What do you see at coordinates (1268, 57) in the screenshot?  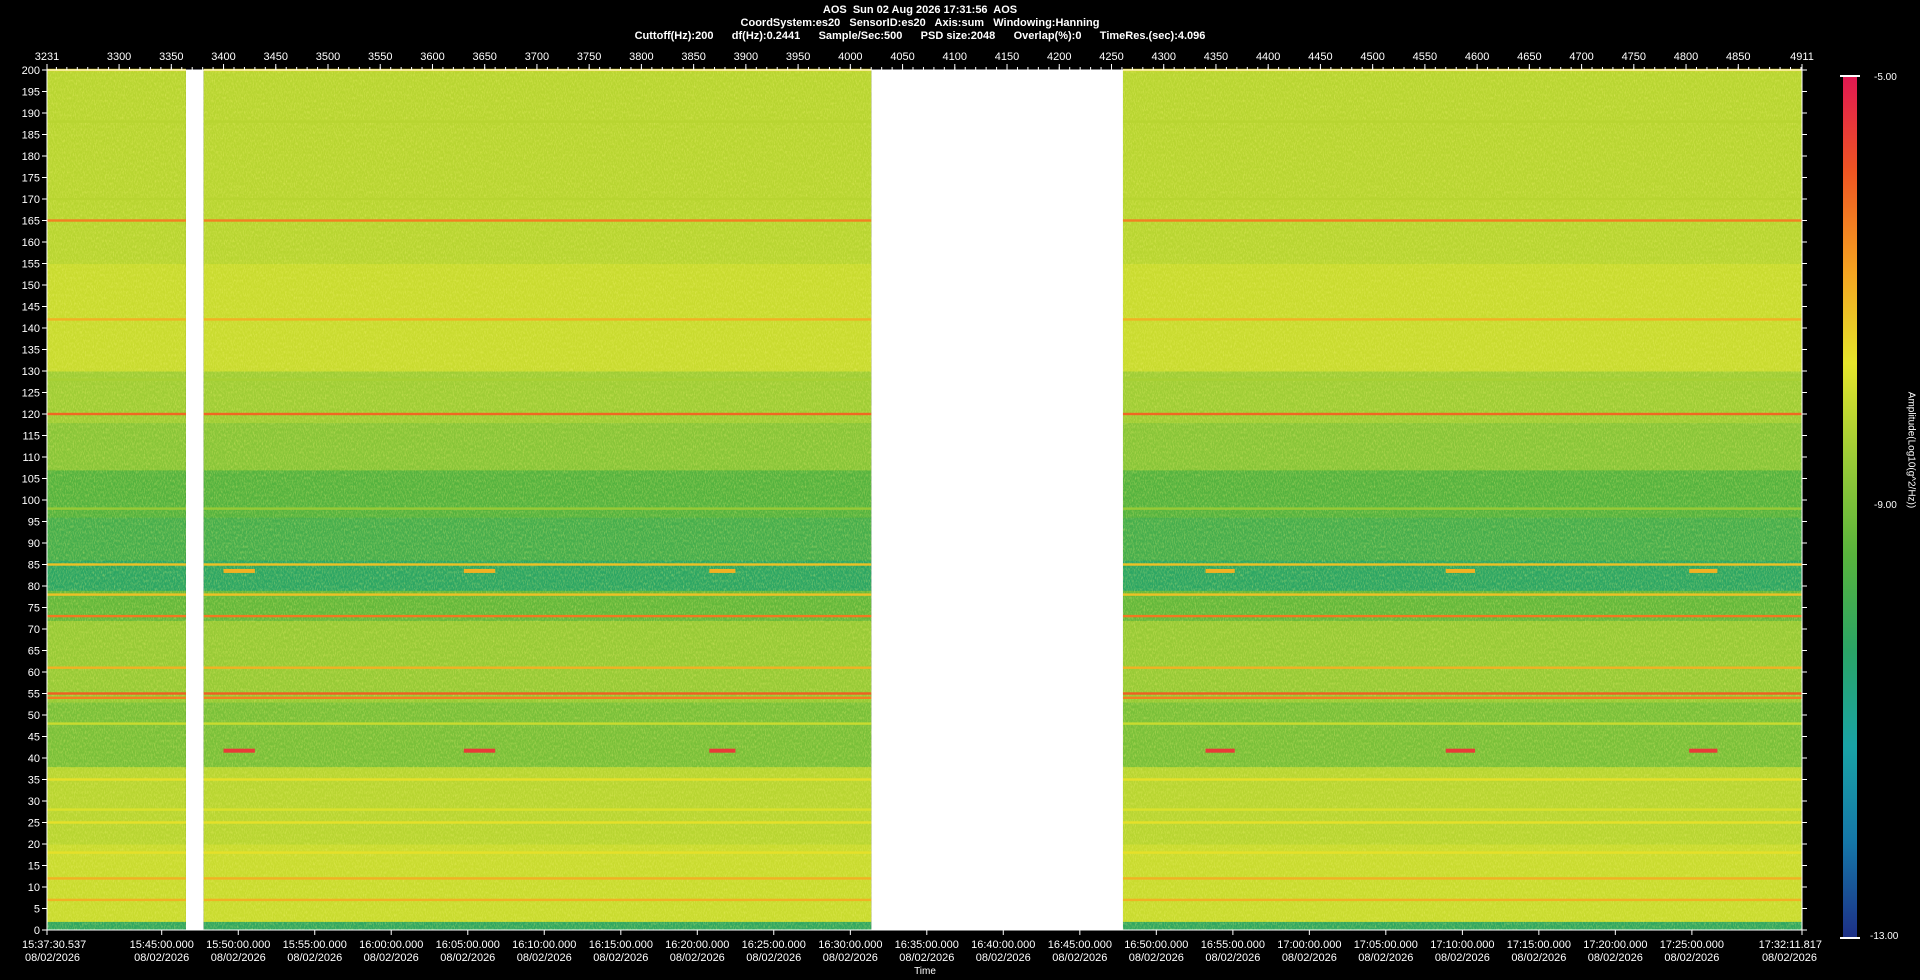 I see `top-axis-tick-label: 4400` at bounding box center [1268, 57].